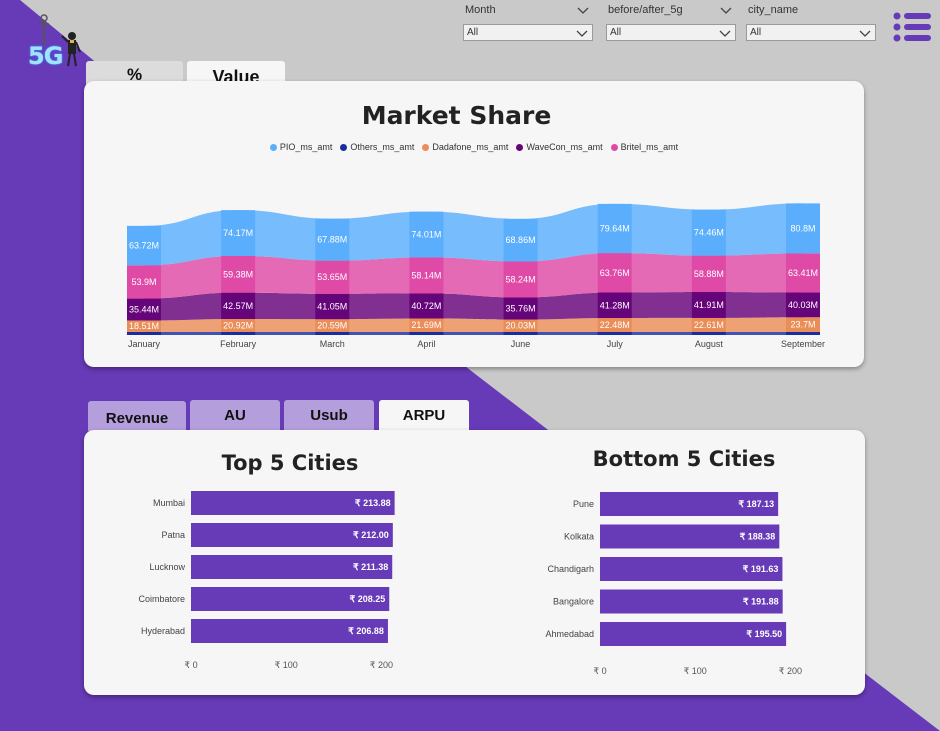 The width and height of the screenshot is (940, 731). What do you see at coordinates (528, 21) in the screenshot?
I see `month-filter: Month All` at bounding box center [528, 21].